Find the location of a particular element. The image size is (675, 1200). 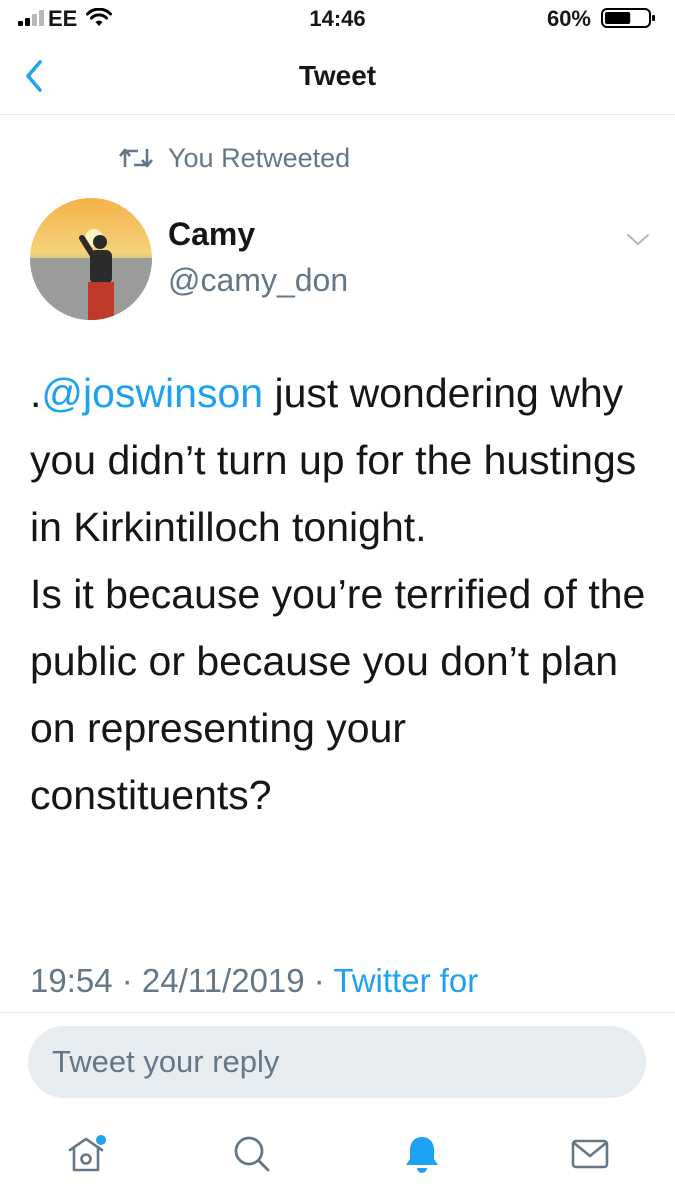

retweet-icon is located at coordinates (136, 158).